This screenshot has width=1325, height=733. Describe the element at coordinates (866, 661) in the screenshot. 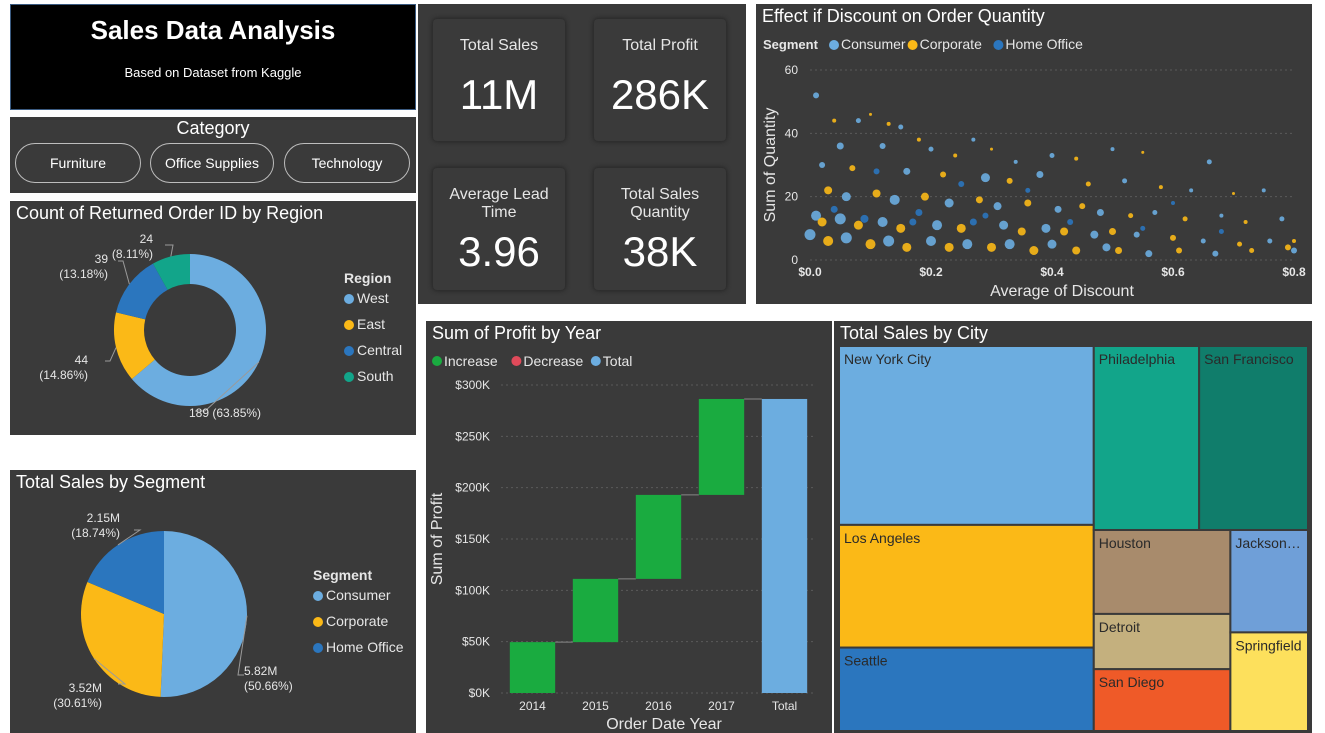

I see `treemap-label-seattle: Seattle` at that location.